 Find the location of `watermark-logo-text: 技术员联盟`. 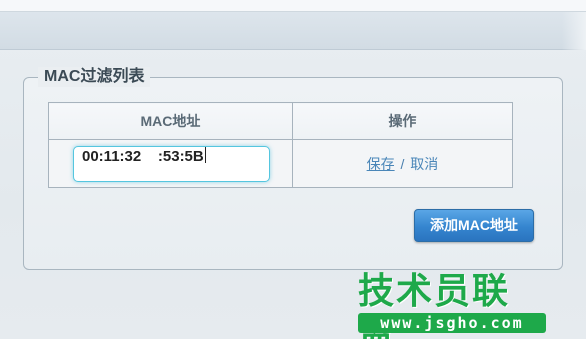

watermark-logo-text: 技术员联盟 is located at coordinates (434, 305).